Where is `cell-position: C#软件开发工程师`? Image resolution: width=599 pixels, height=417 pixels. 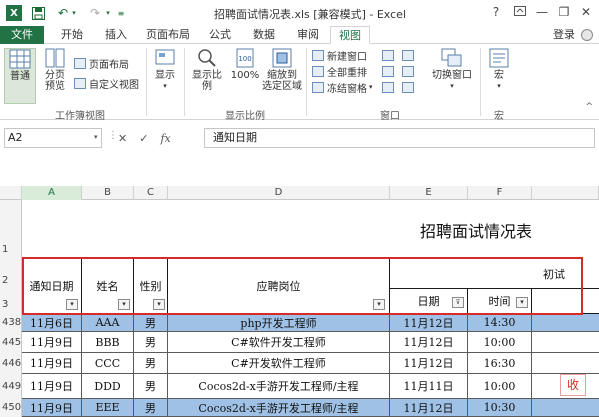 cell-position: C#软件开发工程师 is located at coordinates (279, 342).